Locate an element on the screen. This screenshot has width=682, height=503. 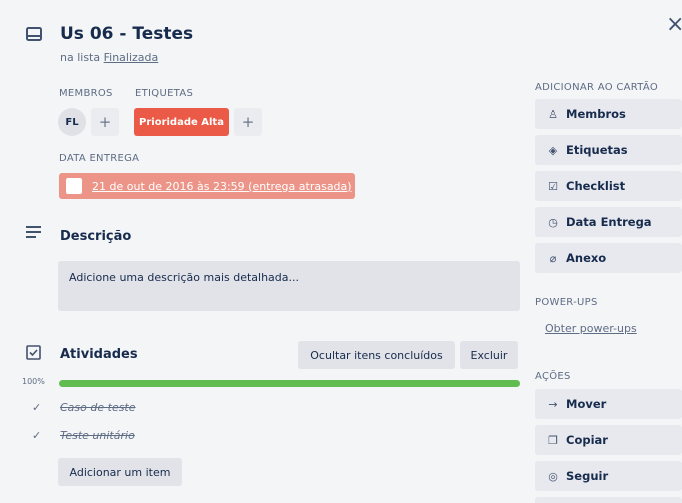
next-action-button is located at coordinates (608, 500).